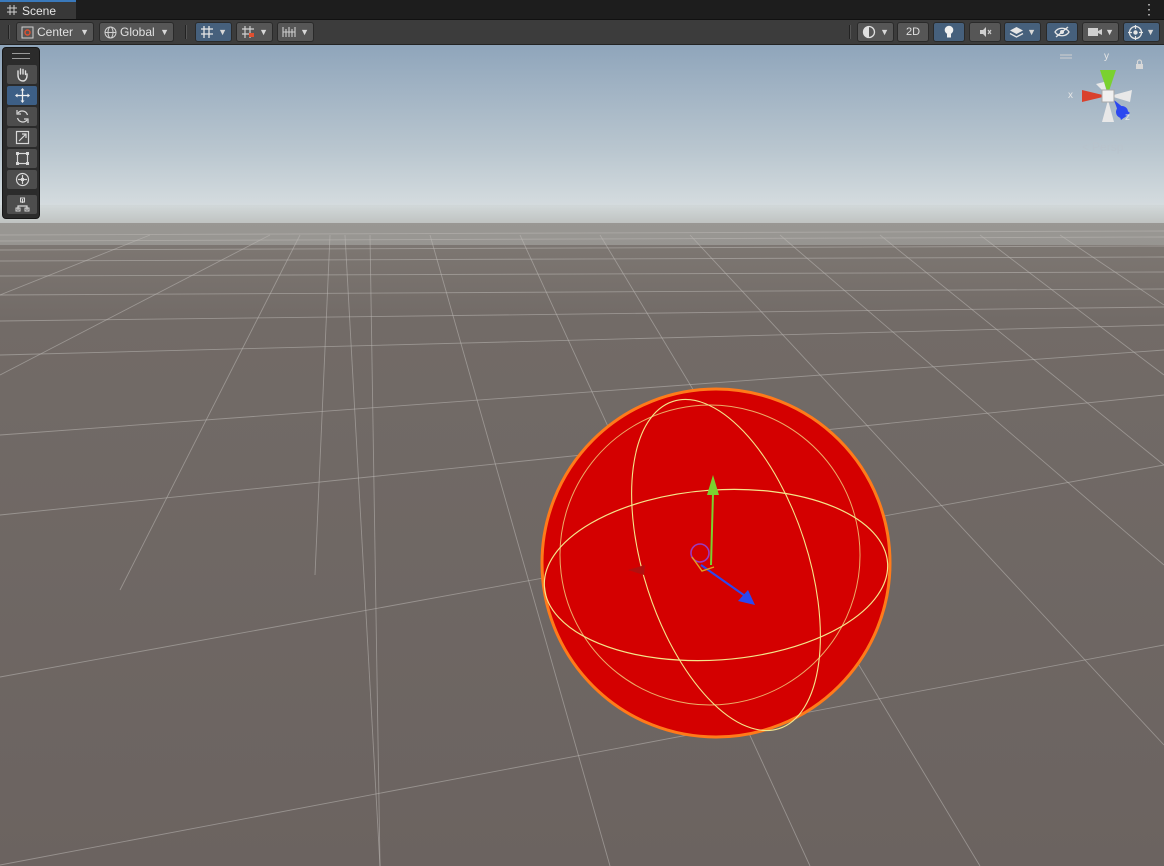  What do you see at coordinates (27, 32) in the screenshot?
I see `pivot-icon` at bounding box center [27, 32].